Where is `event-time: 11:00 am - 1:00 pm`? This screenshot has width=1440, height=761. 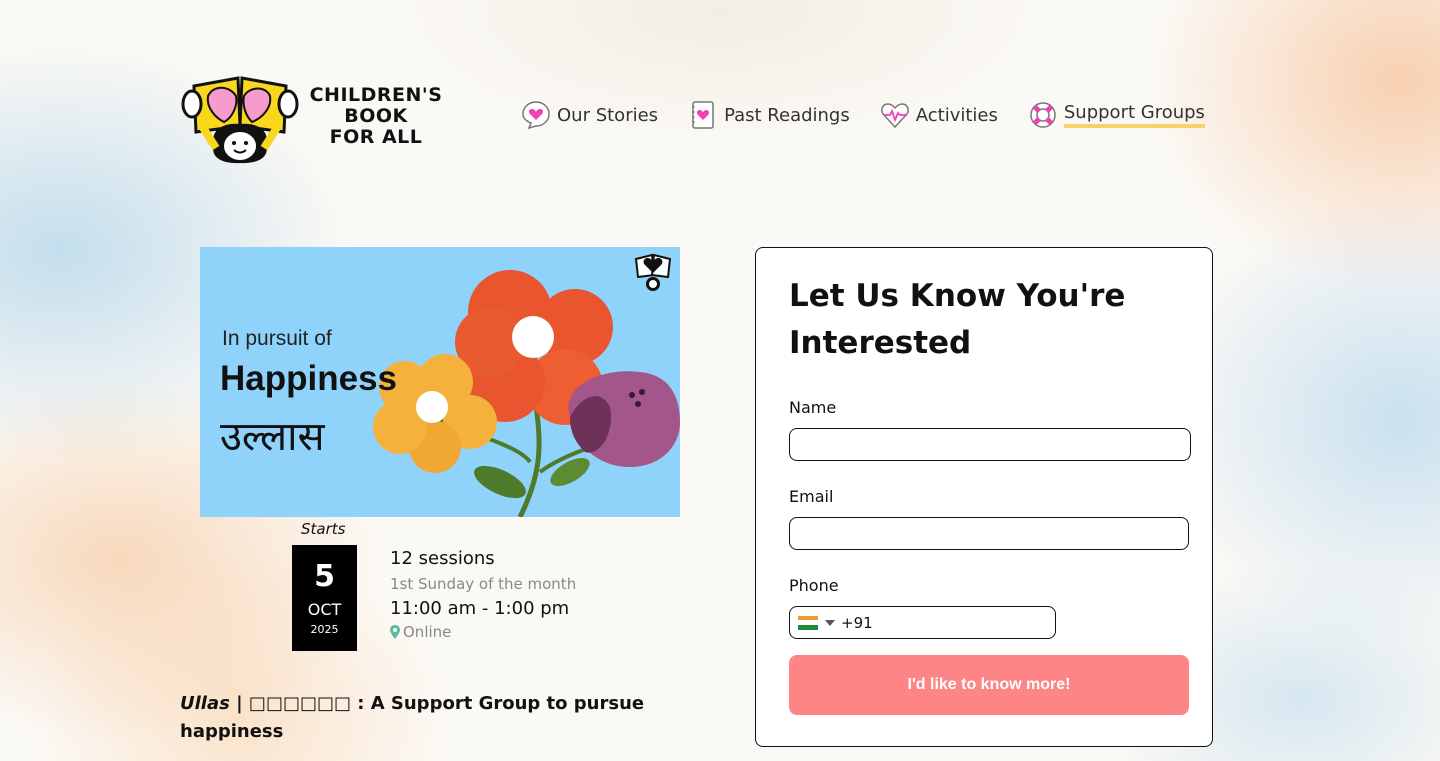
event-time: 11:00 am - 1:00 pm is located at coordinates (480, 608).